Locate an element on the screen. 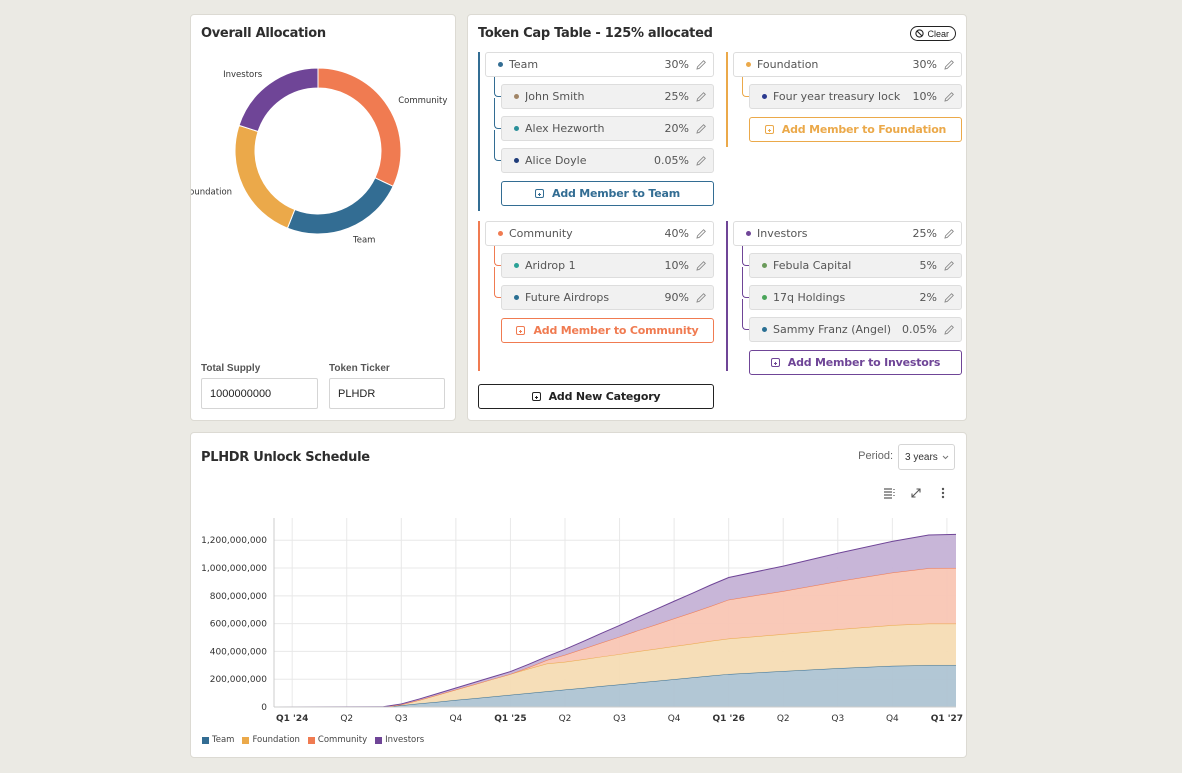  add-member-button-team: Add Member to Team is located at coordinates (607, 193).